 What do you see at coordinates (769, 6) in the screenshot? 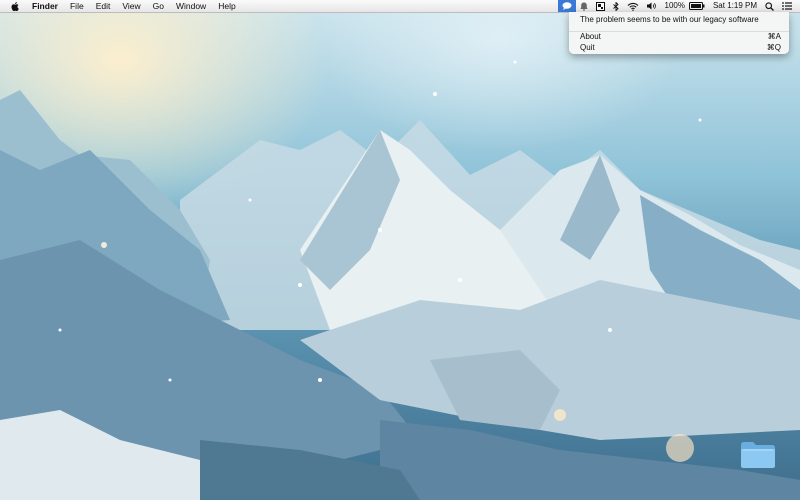
I see `spotlight-icon` at bounding box center [769, 6].